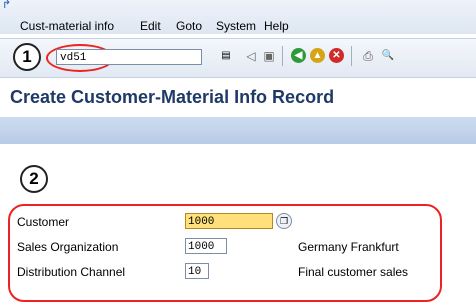  Describe the element at coordinates (34, 179) in the screenshot. I see `callout-2: 2` at that location.